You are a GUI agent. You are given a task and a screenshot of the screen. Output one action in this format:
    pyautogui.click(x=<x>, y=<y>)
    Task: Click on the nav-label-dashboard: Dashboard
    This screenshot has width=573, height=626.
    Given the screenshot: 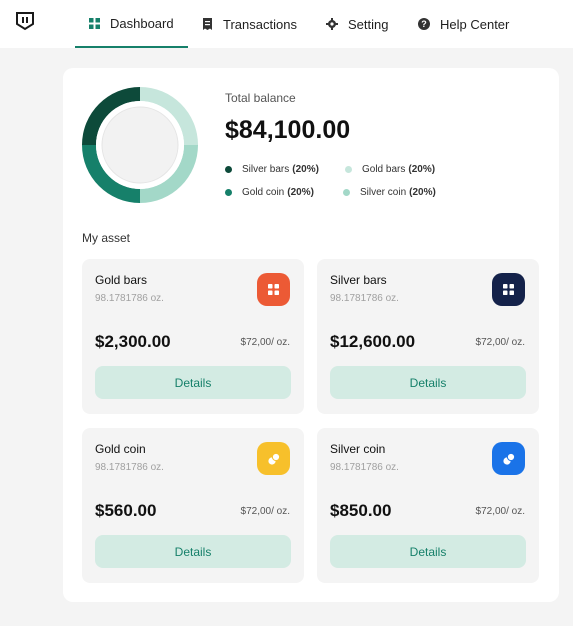 What is the action you would take?
    pyautogui.click(x=142, y=23)
    